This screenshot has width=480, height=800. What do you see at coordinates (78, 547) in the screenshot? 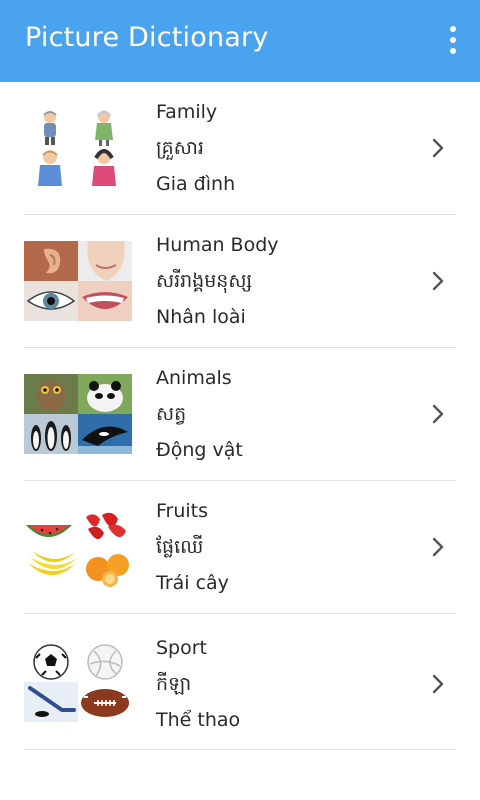
I see `fruits-thumbnail` at bounding box center [78, 547].